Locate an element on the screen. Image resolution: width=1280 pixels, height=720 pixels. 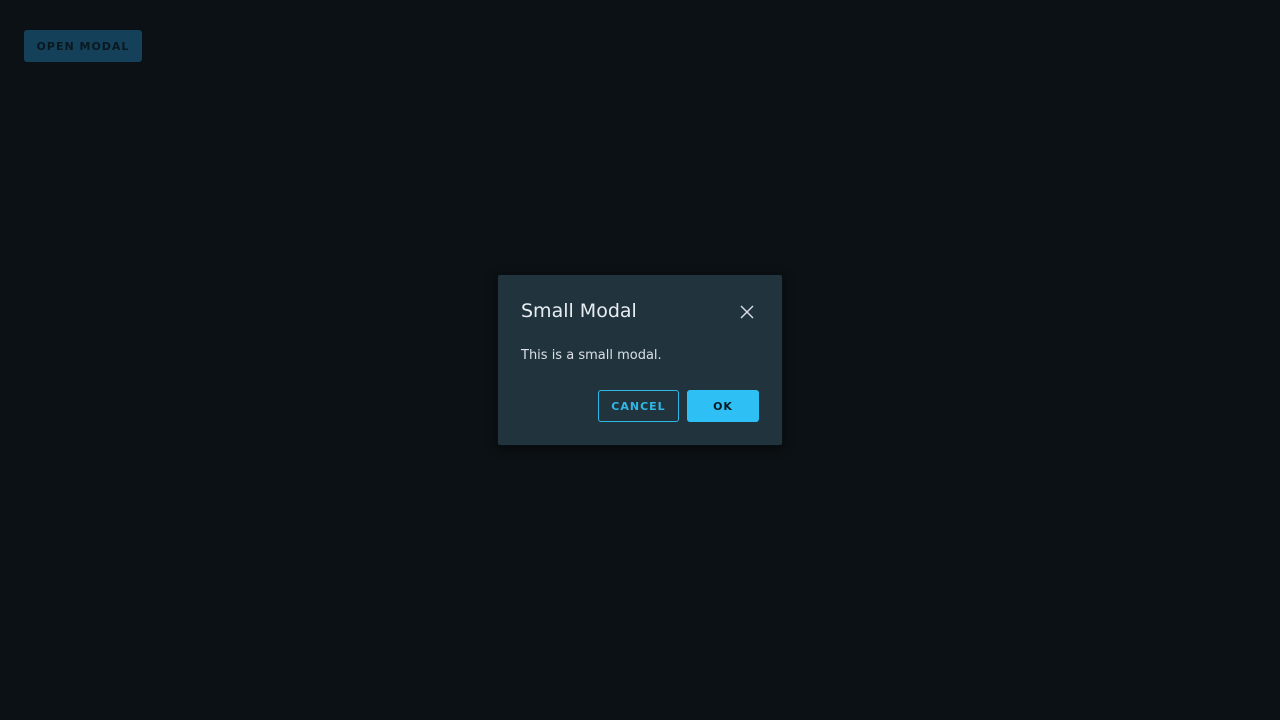
close-icon is located at coordinates (747, 312).